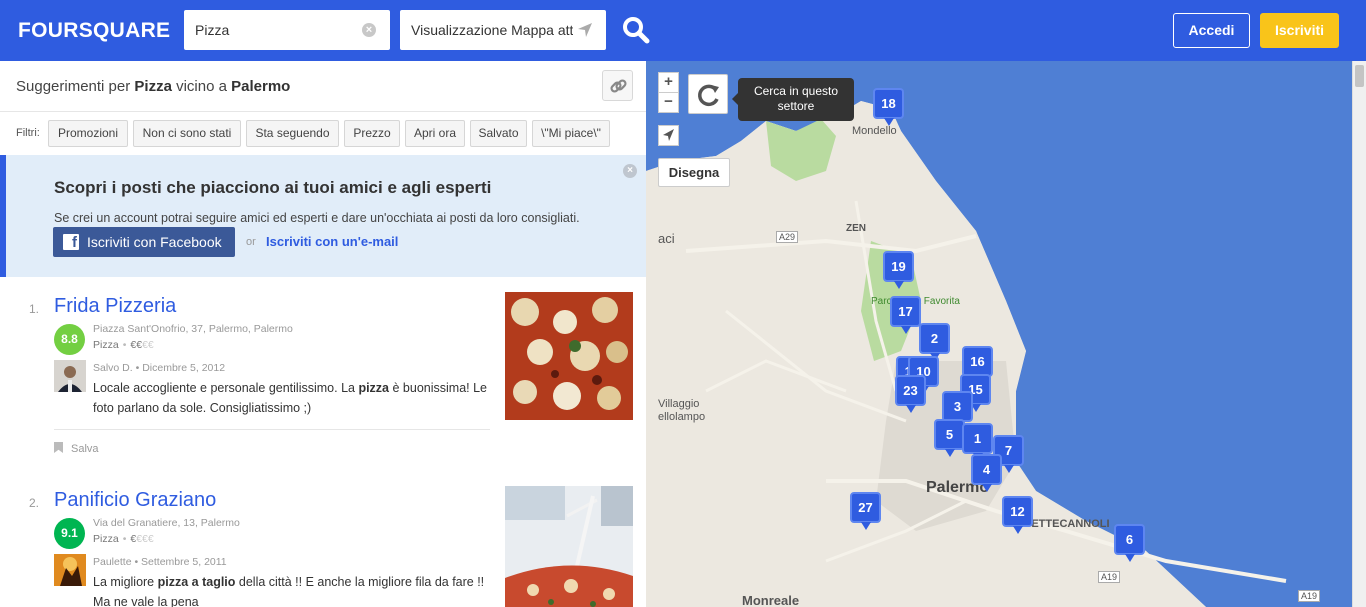 The height and width of the screenshot is (607, 1366). I want to click on location-input-value: Visualizzazione Mappa attu, so click(492, 30).